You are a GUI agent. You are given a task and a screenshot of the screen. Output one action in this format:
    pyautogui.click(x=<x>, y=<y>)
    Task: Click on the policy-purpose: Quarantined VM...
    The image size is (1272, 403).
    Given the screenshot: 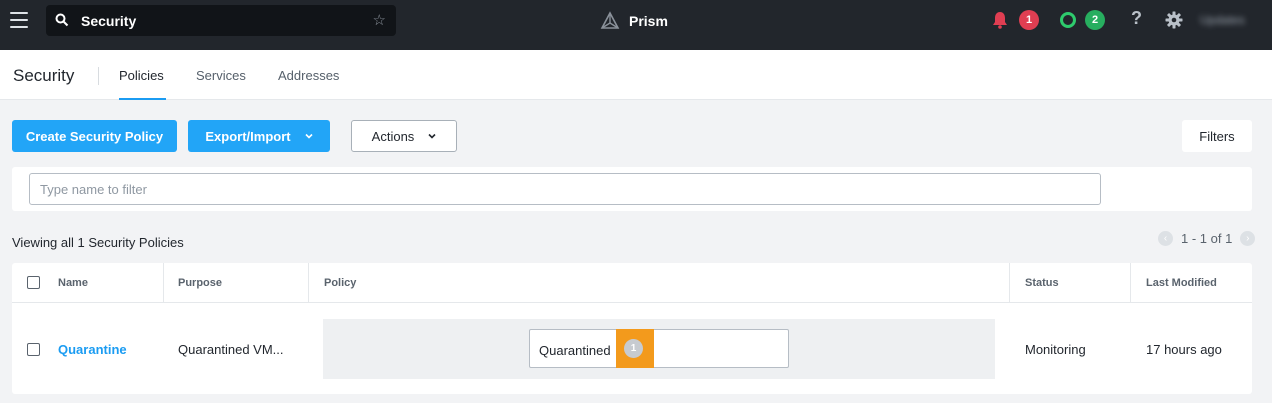 What is the action you would take?
    pyautogui.click(x=231, y=349)
    